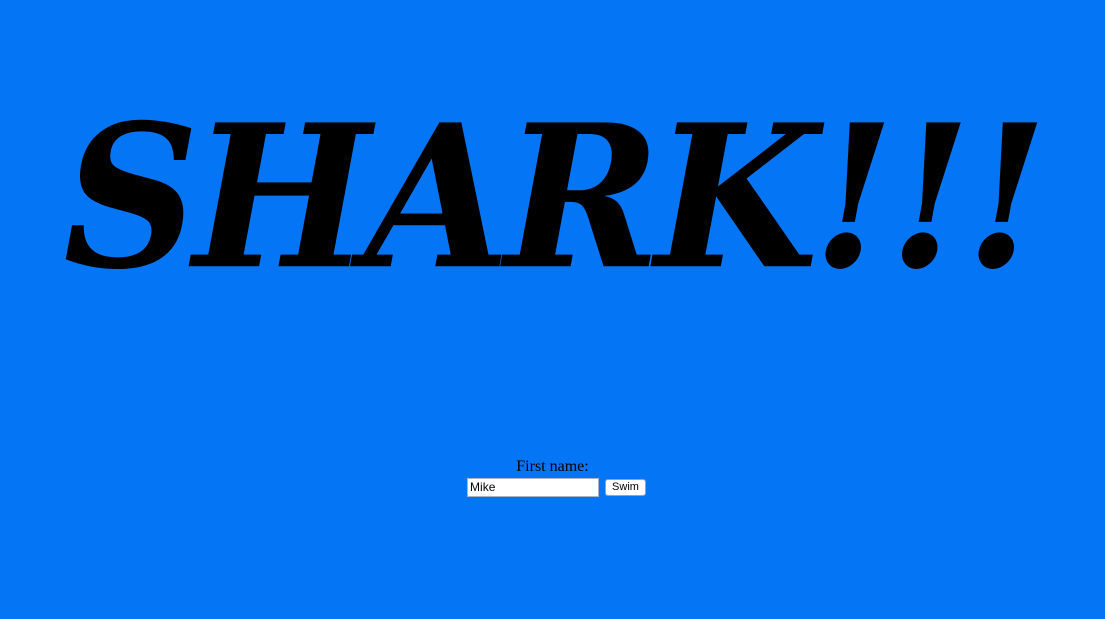 This screenshot has height=619, width=1105. I want to click on first-name-form: First name: Swim, so click(552, 477).